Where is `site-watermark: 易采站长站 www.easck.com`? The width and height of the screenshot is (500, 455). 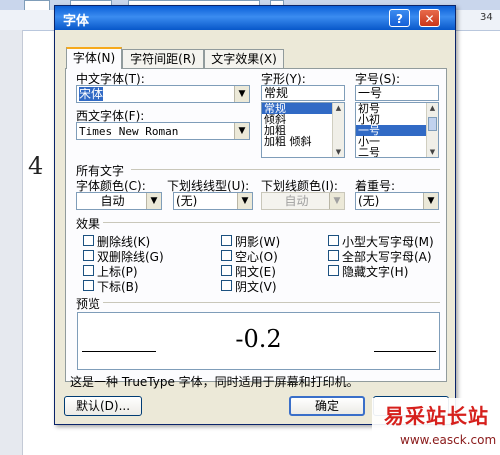
site-watermark: 易采站长站 www.easck.com is located at coordinates (436, 426).